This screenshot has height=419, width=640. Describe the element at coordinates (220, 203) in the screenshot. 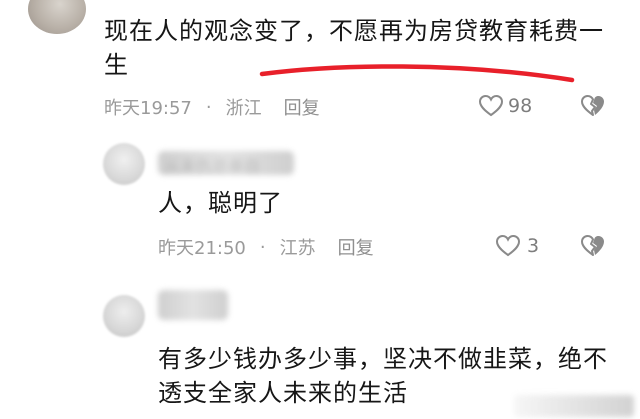

I see `comment-text: 人，聪明了` at that location.